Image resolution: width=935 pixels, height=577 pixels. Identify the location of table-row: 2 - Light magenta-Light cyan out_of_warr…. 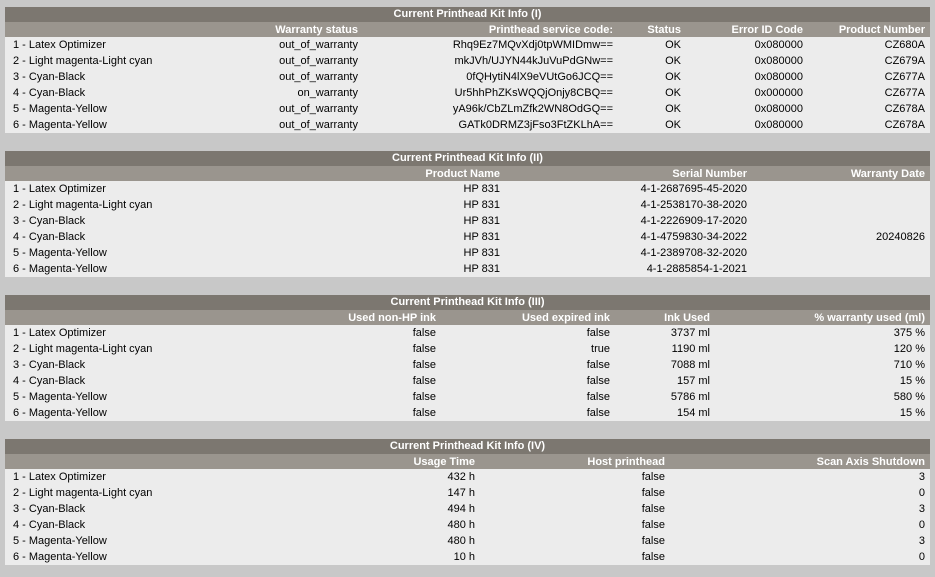
(467, 61).